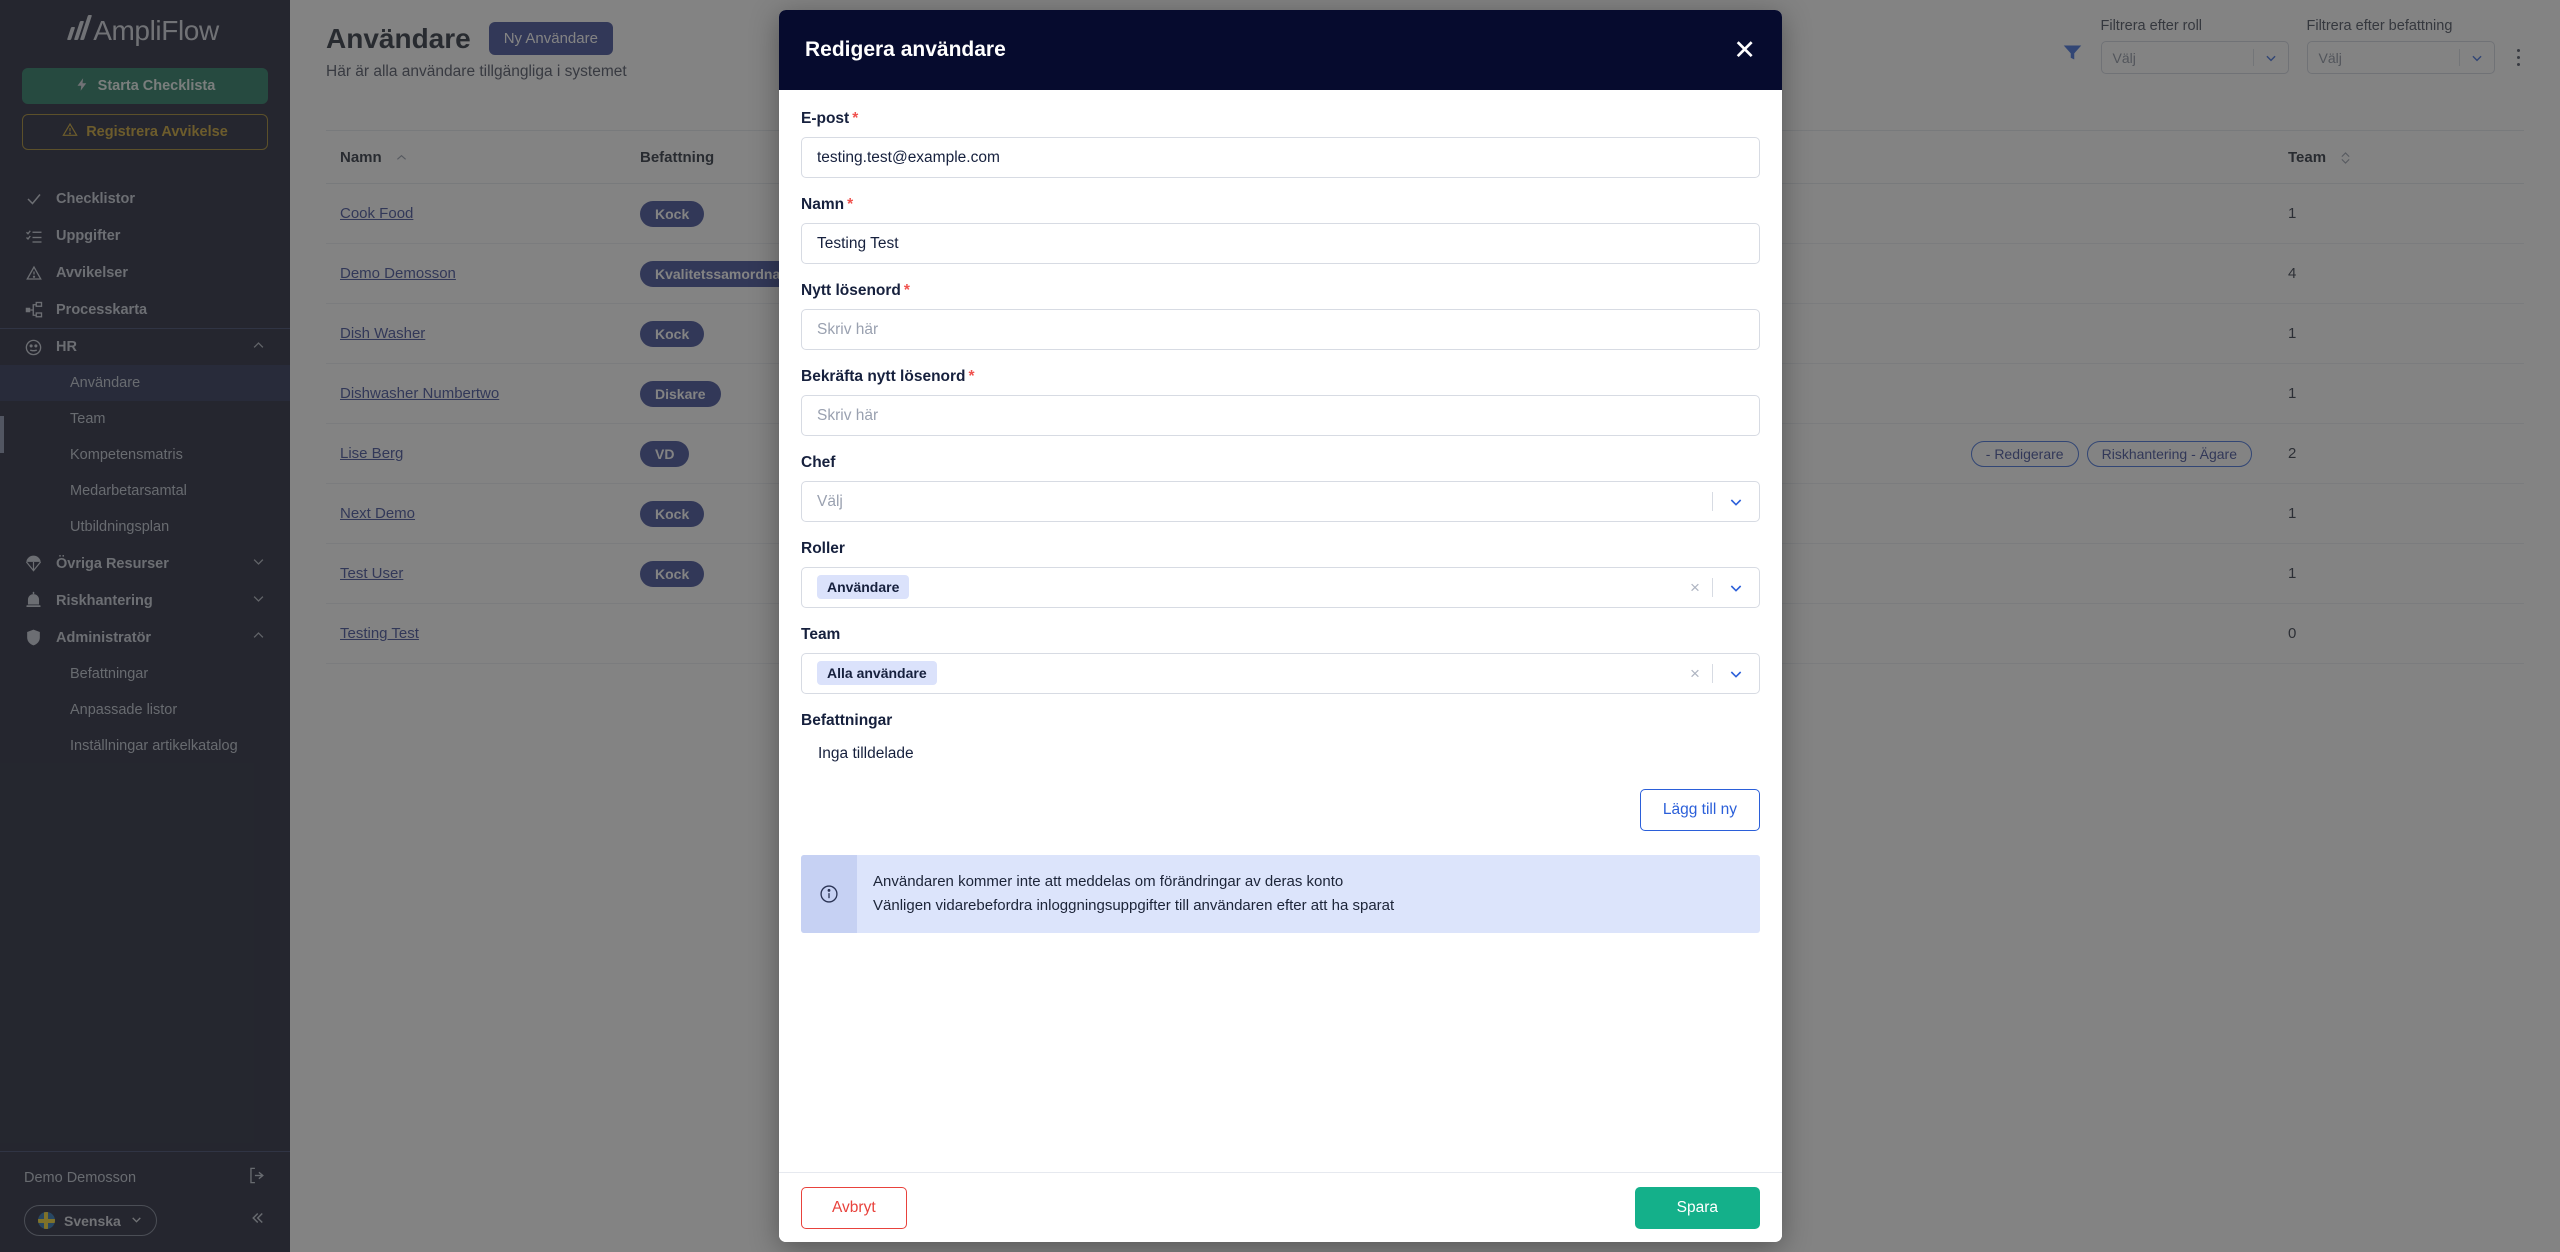 The width and height of the screenshot is (2560, 1252). Describe the element at coordinates (1280, 415) in the screenshot. I see `confirm-password-field: Skriv här` at that location.